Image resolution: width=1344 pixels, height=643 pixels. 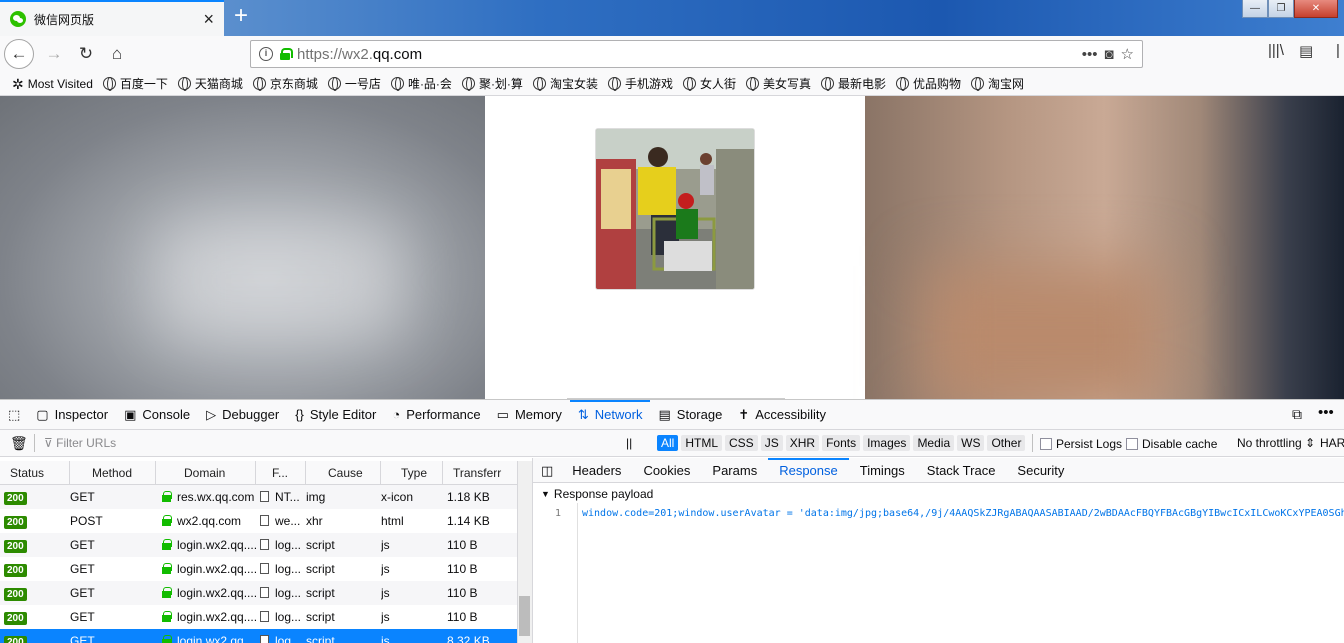 I want to click on filter-css: CSS, so click(x=741, y=443).